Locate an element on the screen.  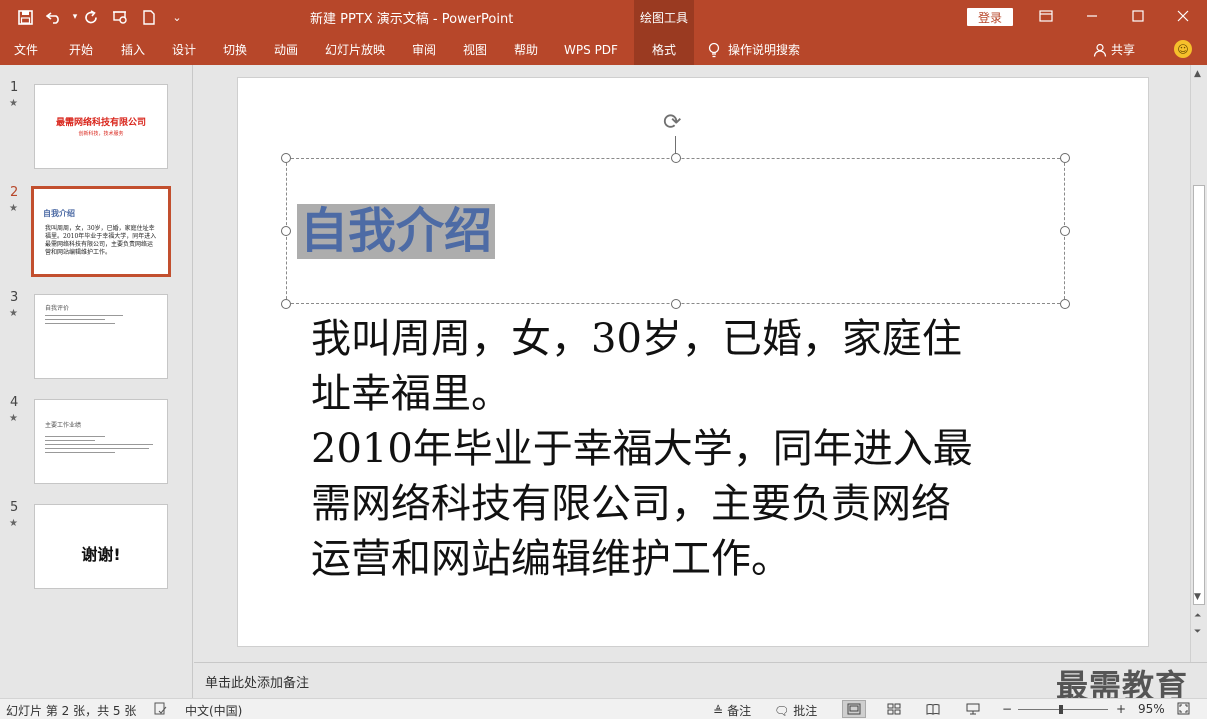
scrollbar-thumb is located at coordinates (1199, 395).